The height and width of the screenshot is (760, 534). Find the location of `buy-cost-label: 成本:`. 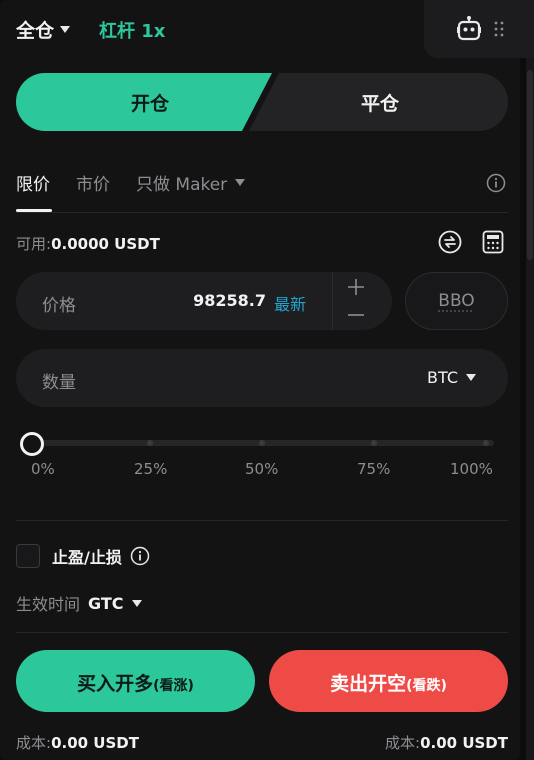

buy-cost-label: 成本: is located at coordinates (34, 743).